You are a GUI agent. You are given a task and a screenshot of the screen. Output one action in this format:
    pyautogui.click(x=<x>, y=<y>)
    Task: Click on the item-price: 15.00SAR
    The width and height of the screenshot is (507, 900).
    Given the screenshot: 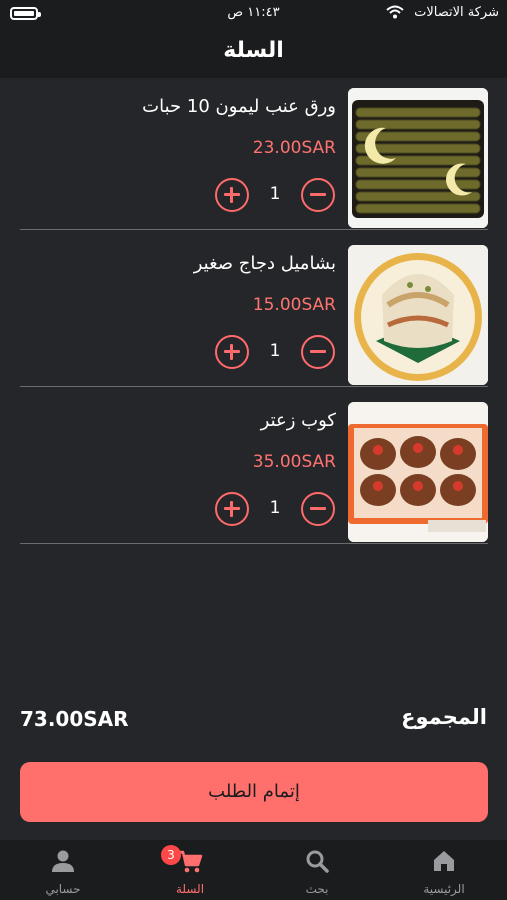 What is the action you would take?
    pyautogui.click(x=294, y=305)
    